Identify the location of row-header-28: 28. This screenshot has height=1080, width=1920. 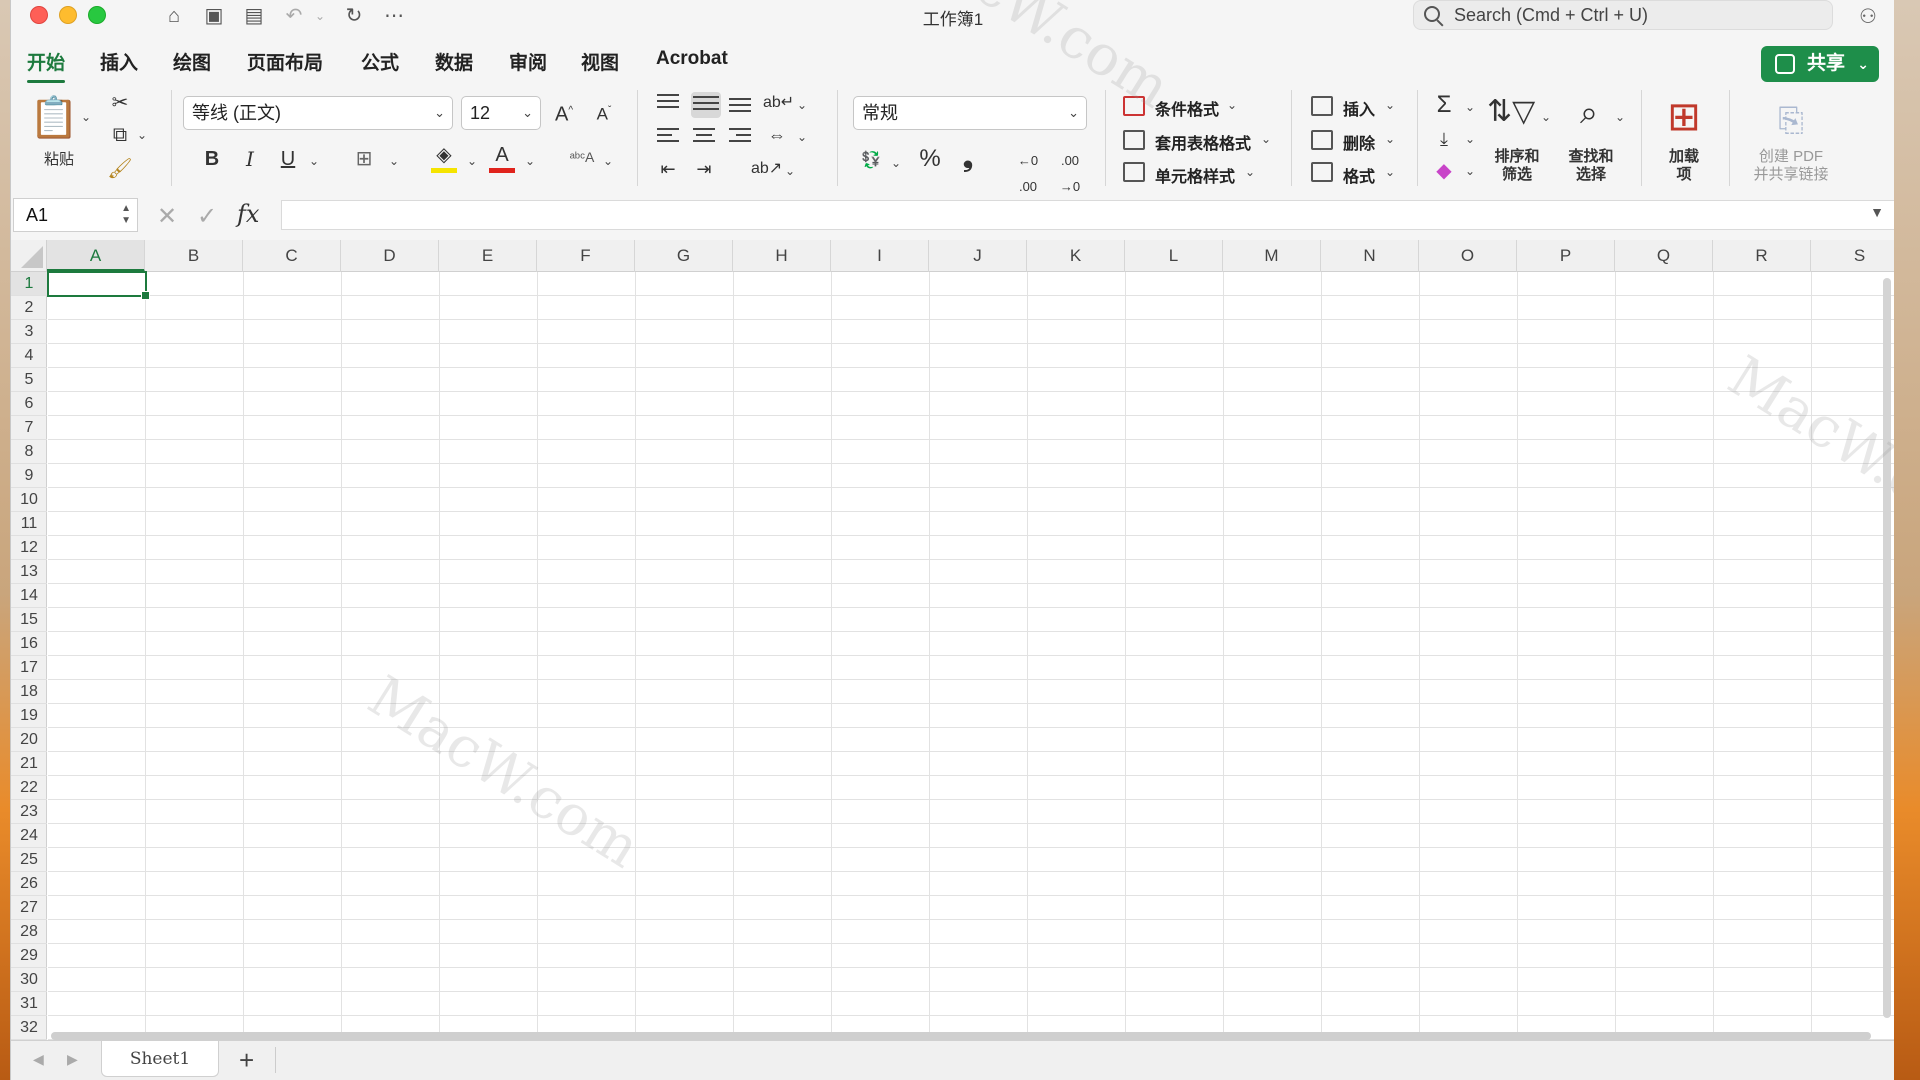
(29, 932).